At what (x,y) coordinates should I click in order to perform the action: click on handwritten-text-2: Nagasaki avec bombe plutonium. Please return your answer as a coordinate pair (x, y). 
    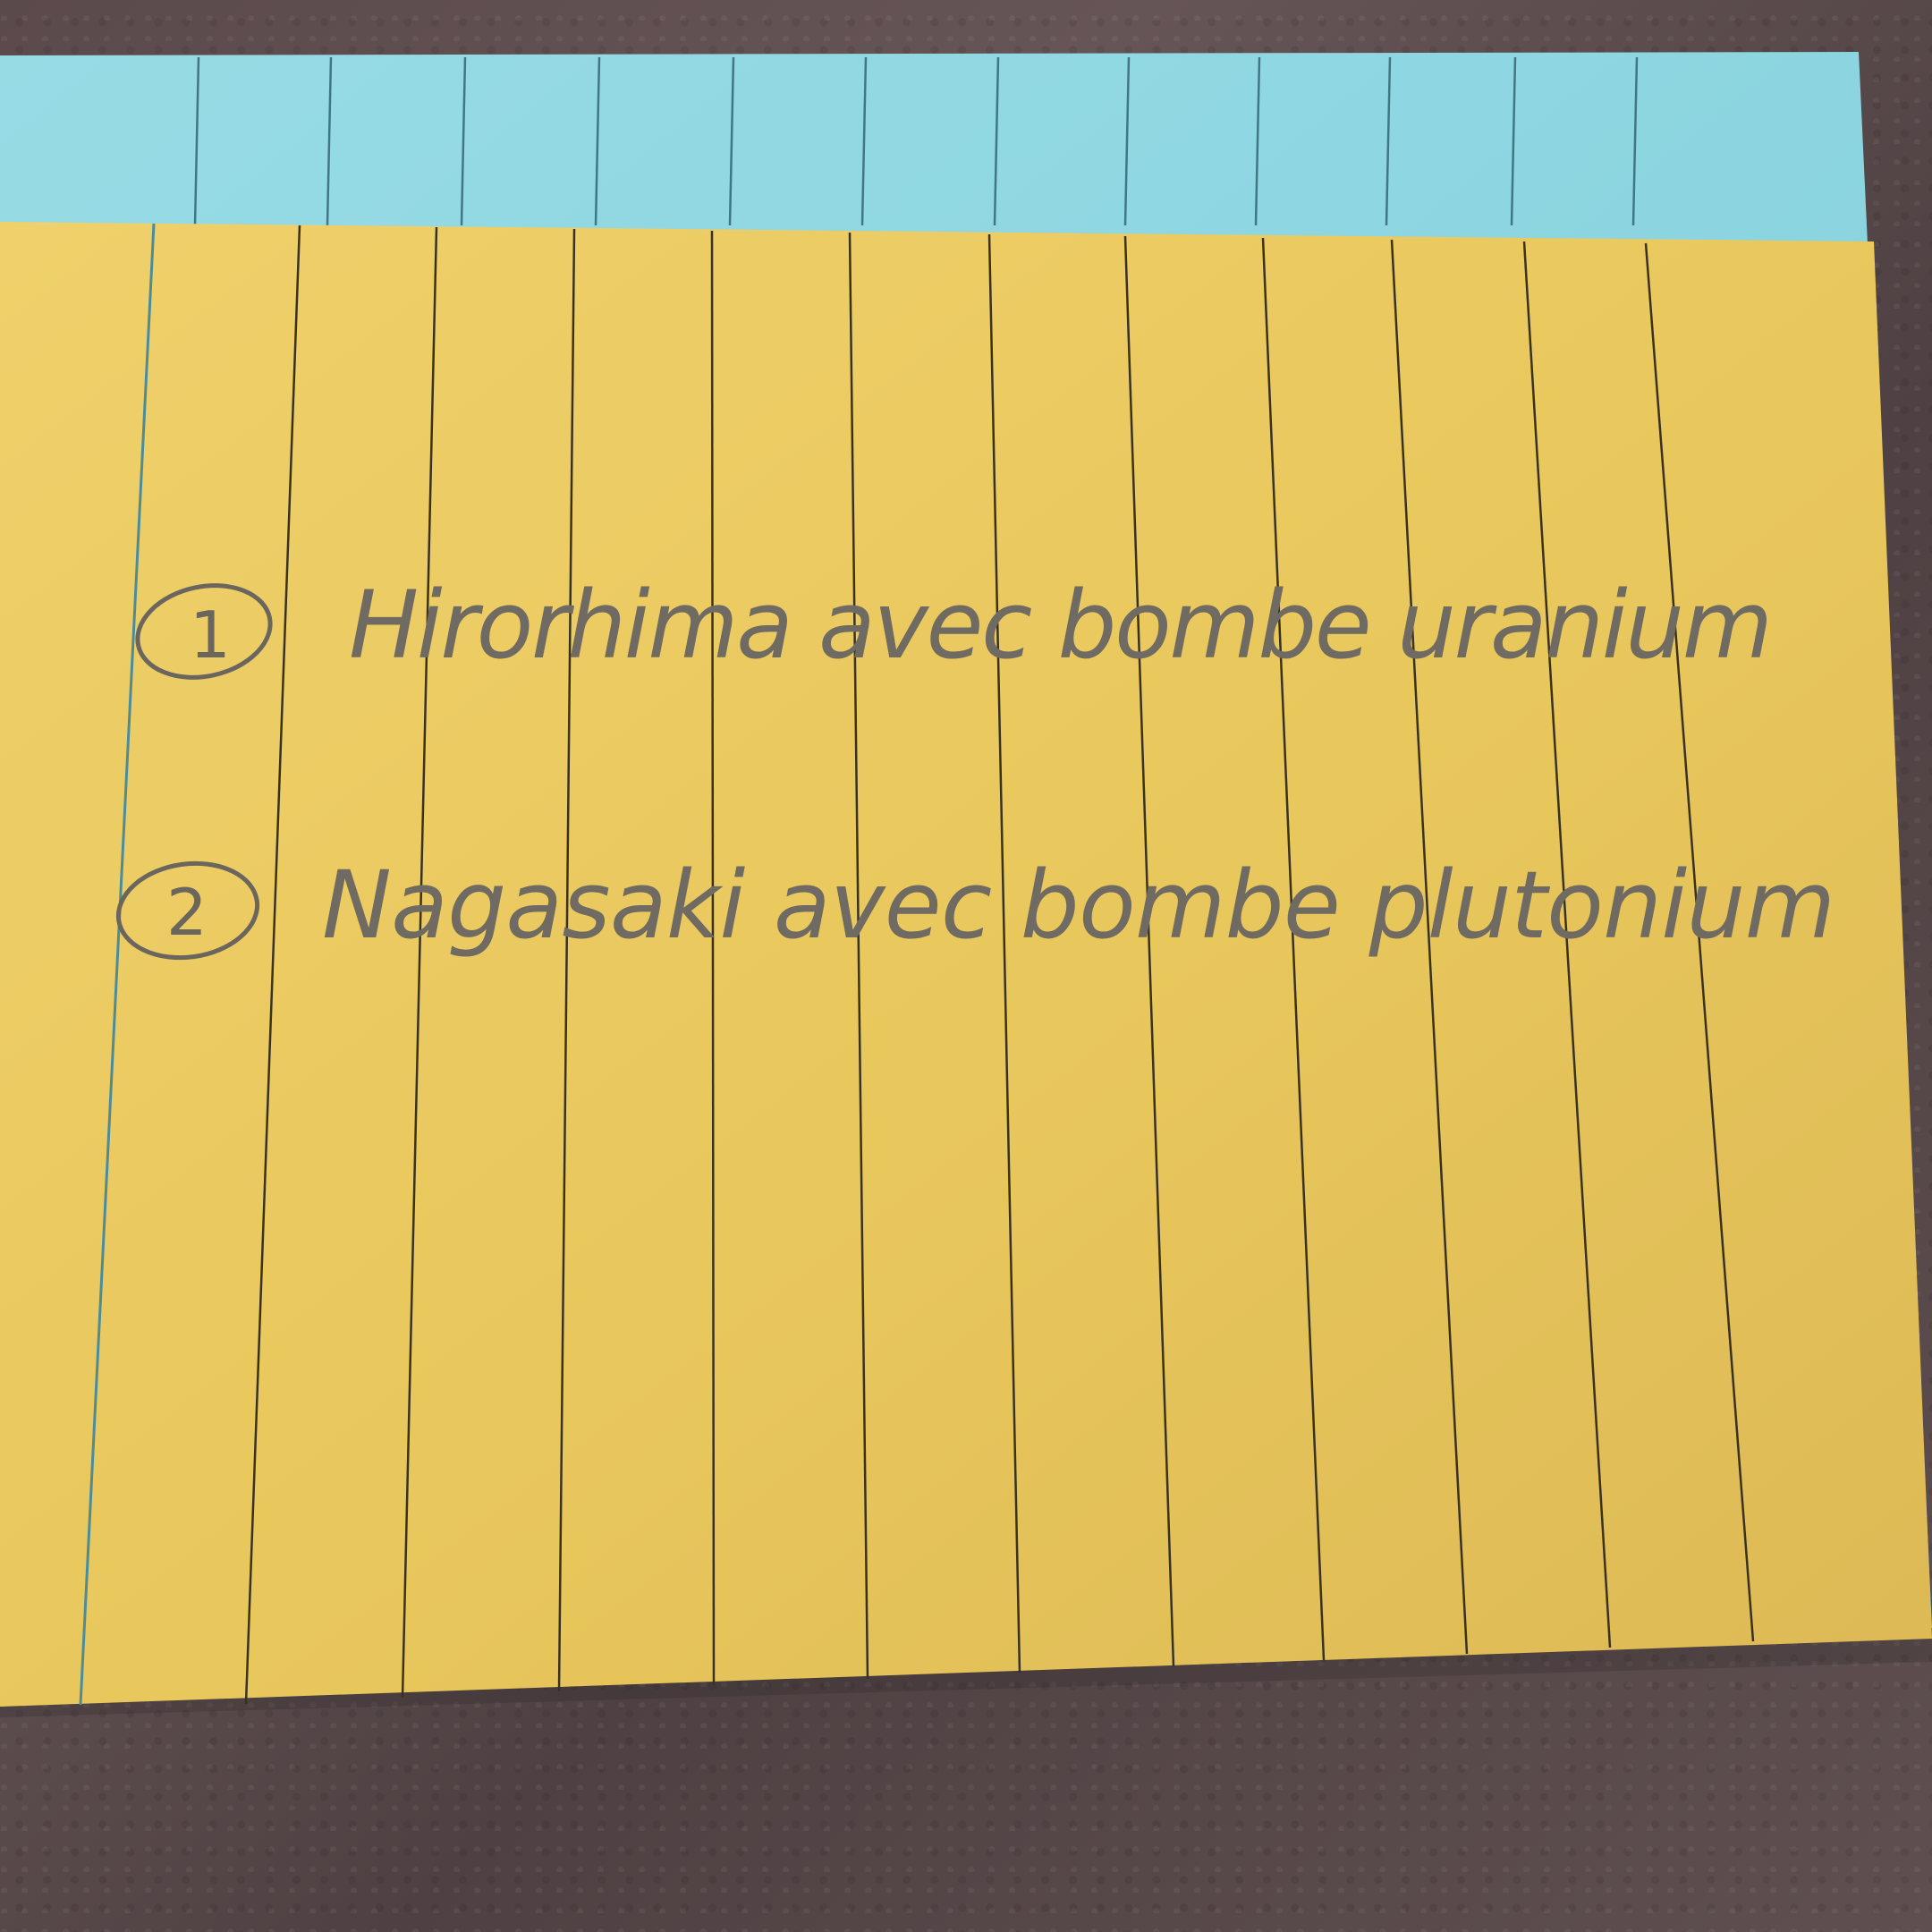
    Looking at the image, I should click on (1082, 905).